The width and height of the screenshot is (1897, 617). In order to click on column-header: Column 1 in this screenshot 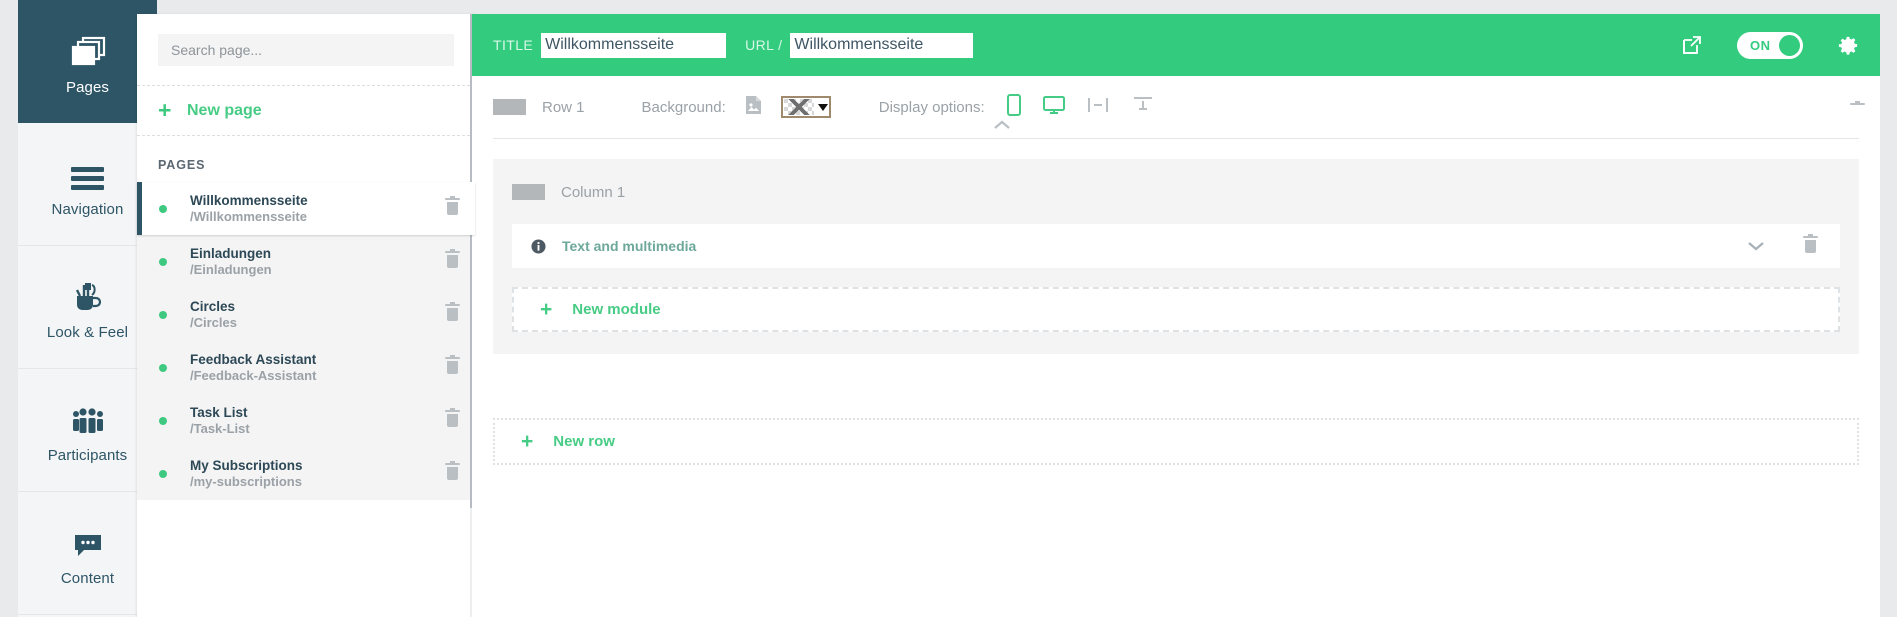, I will do `click(1176, 192)`.